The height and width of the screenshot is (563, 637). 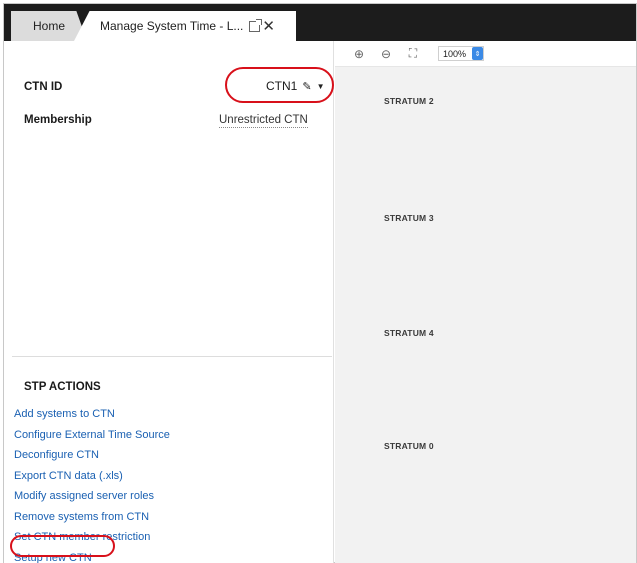 What do you see at coordinates (485, 54) in the screenshot?
I see `canvas-toolbar: ⊕ ⊖ ⛶ 100% ⇕` at bounding box center [485, 54].